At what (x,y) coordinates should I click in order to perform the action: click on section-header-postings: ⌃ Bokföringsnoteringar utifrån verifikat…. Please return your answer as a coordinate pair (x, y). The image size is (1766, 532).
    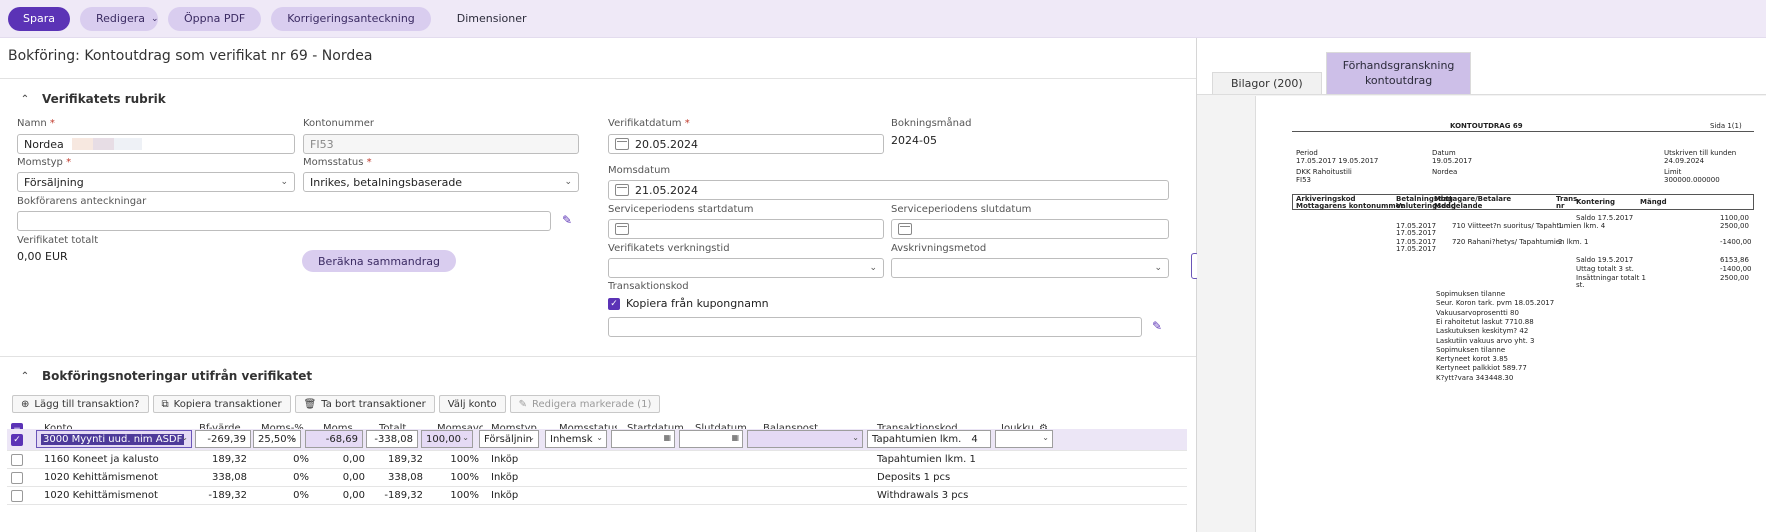
    Looking at the image, I should click on (165, 376).